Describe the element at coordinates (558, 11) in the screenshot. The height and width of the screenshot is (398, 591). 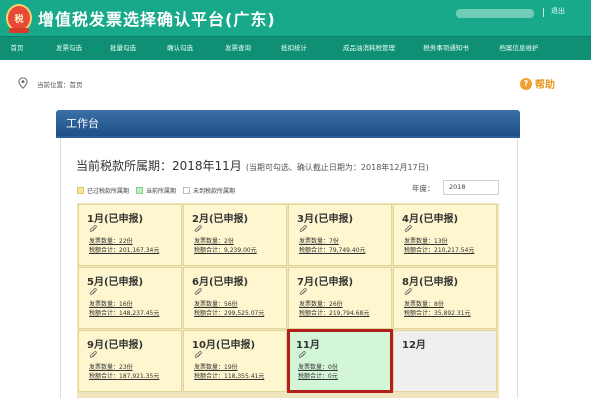
I see `logout-link: 退出` at that location.